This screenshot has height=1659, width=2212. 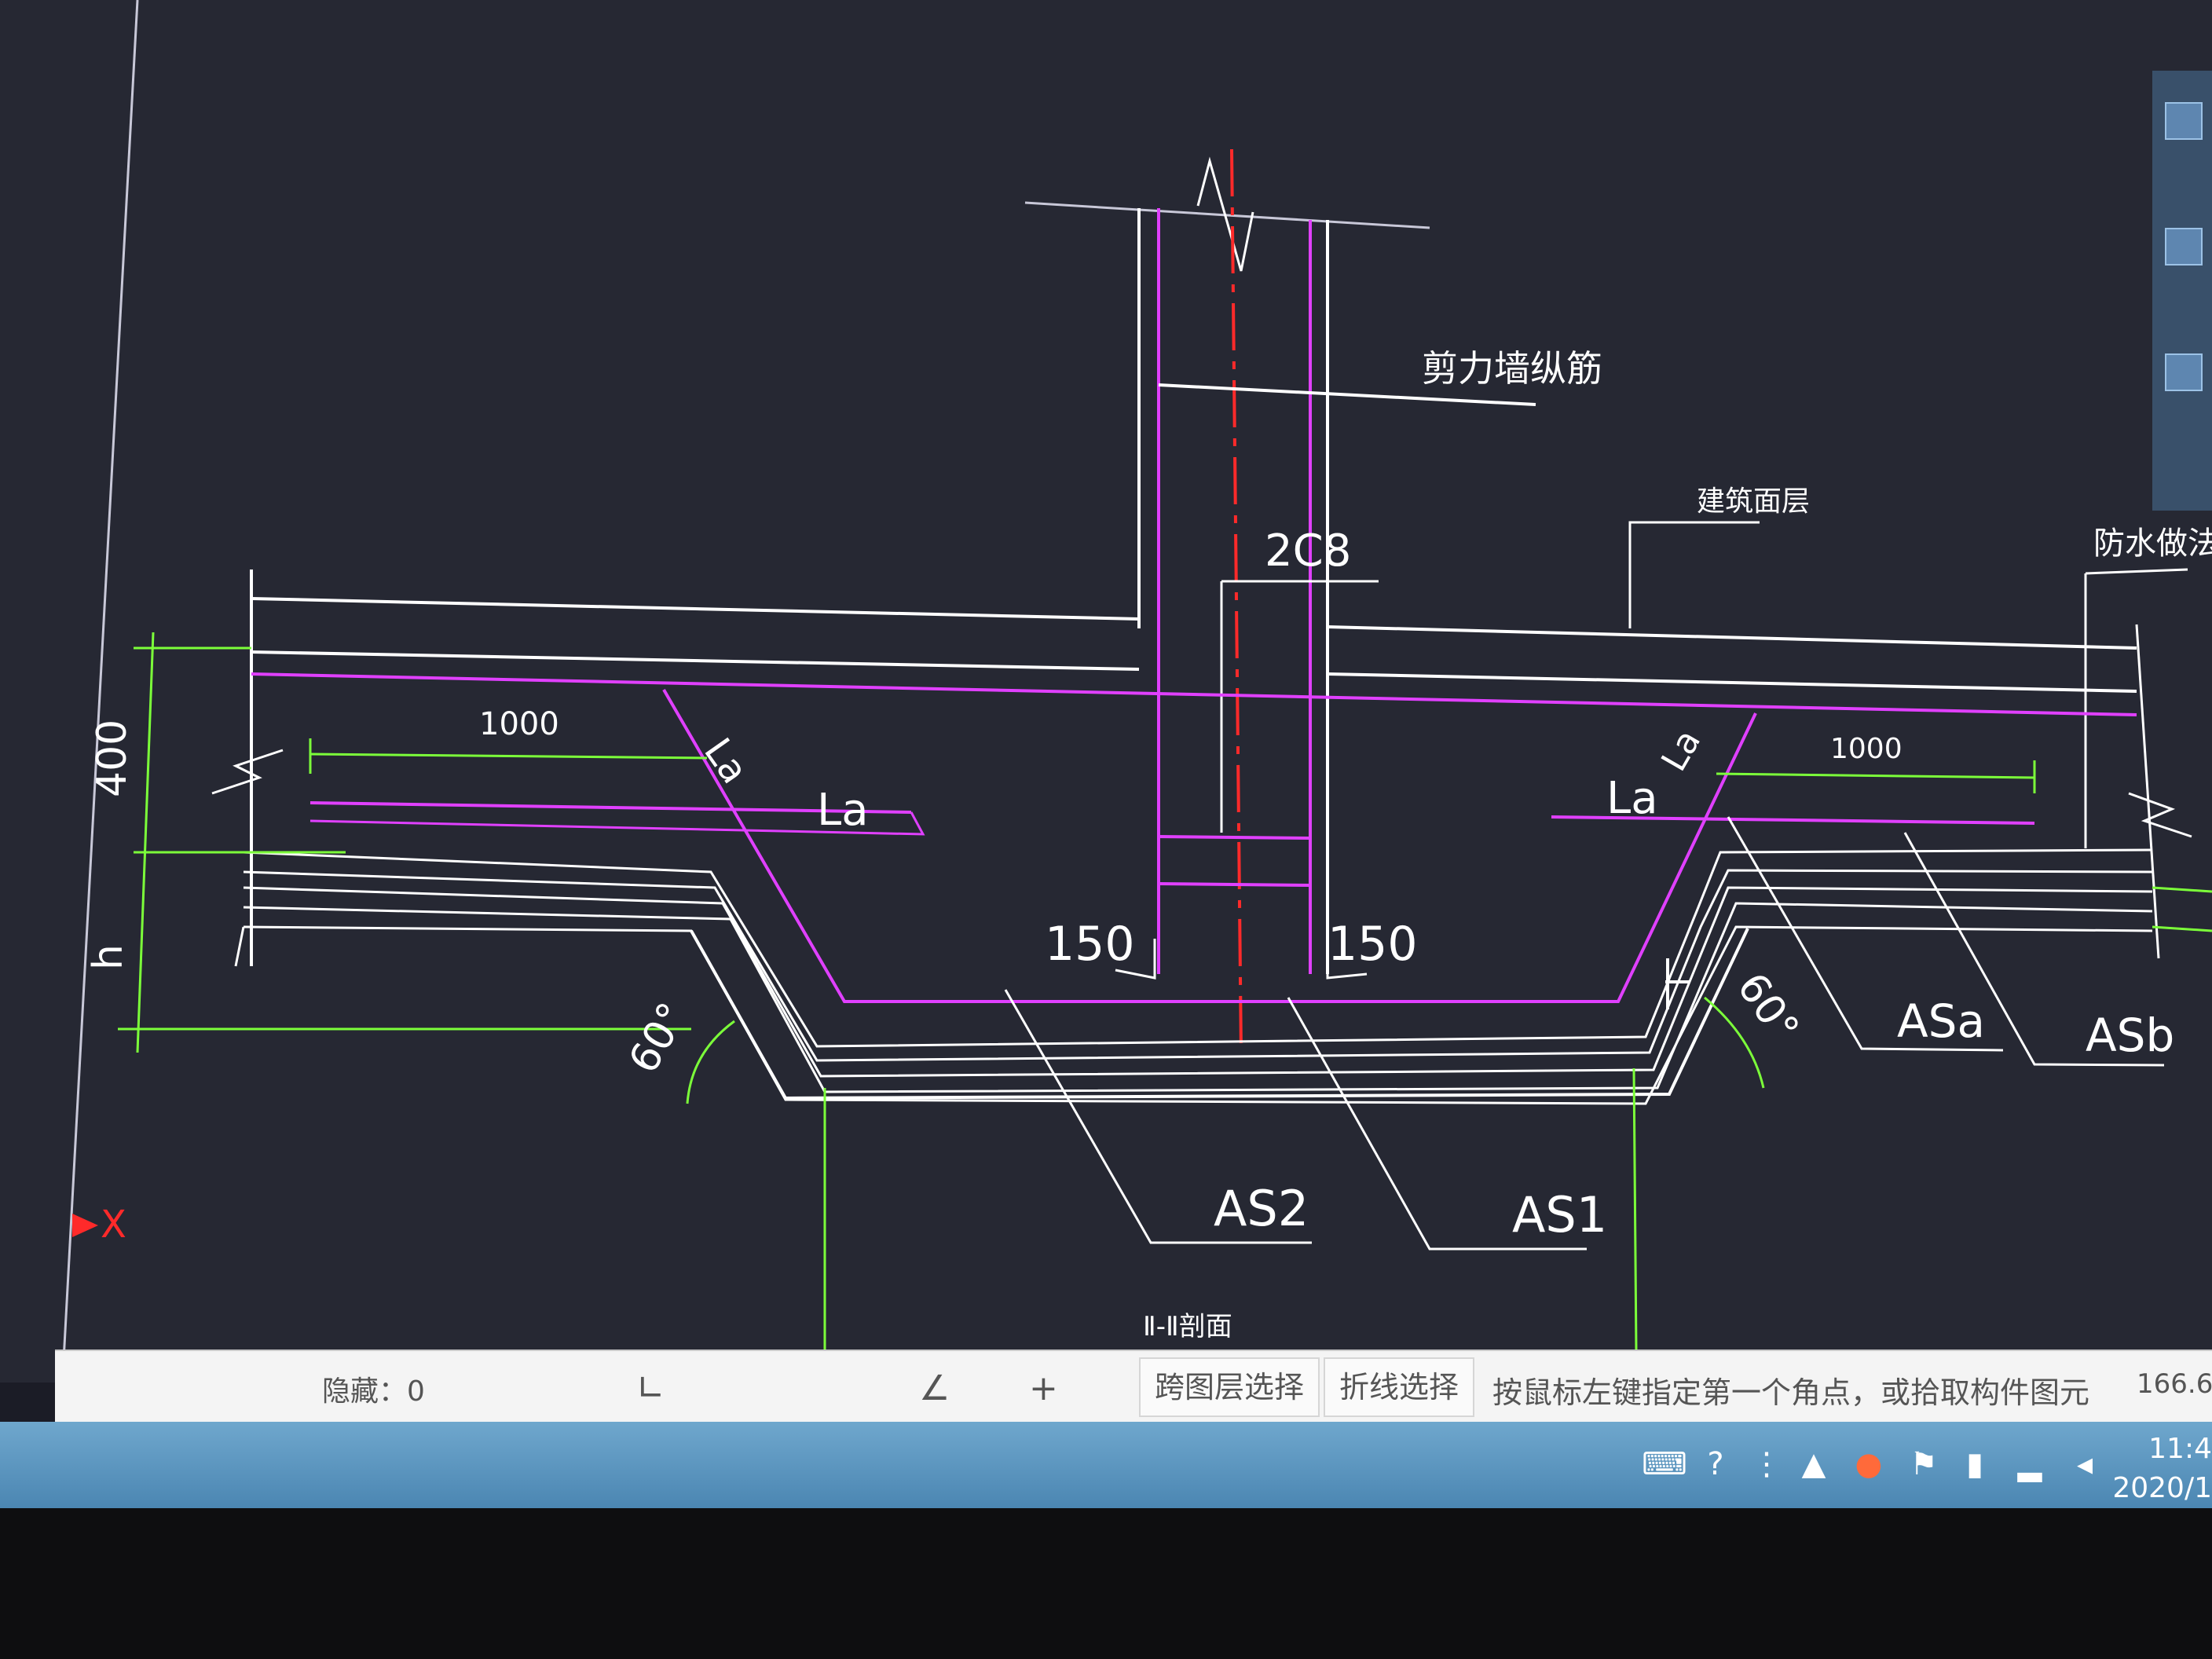 I want to click on label-as1: AS1, so click(x=1559, y=1214).